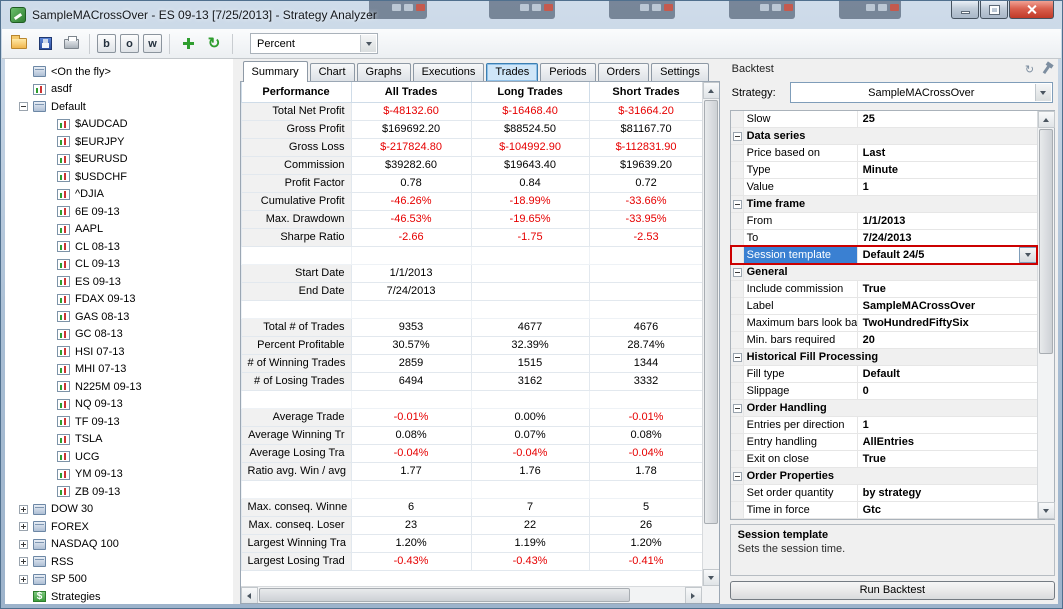 This screenshot has height=609, width=1063. I want to click on print-button, so click(71, 44).